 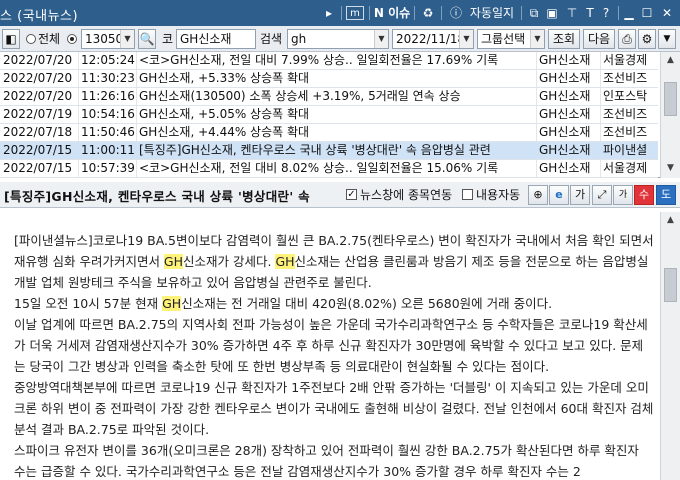 I want to click on print-icon: ⎙, so click(x=627, y=39).